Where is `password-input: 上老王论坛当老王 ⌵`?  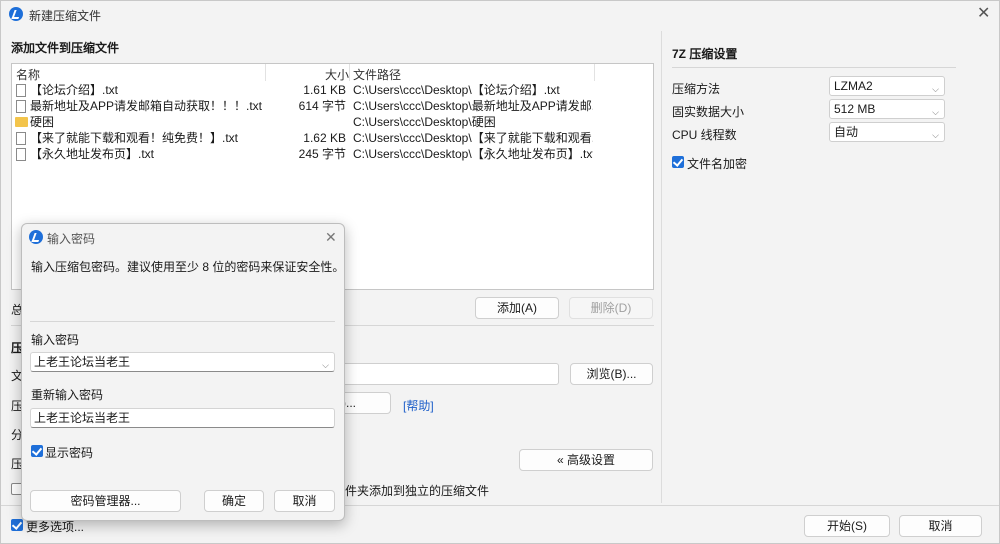 password-input: 上老王论坛当老王 ⌵ is located at coordinates (182, 362).